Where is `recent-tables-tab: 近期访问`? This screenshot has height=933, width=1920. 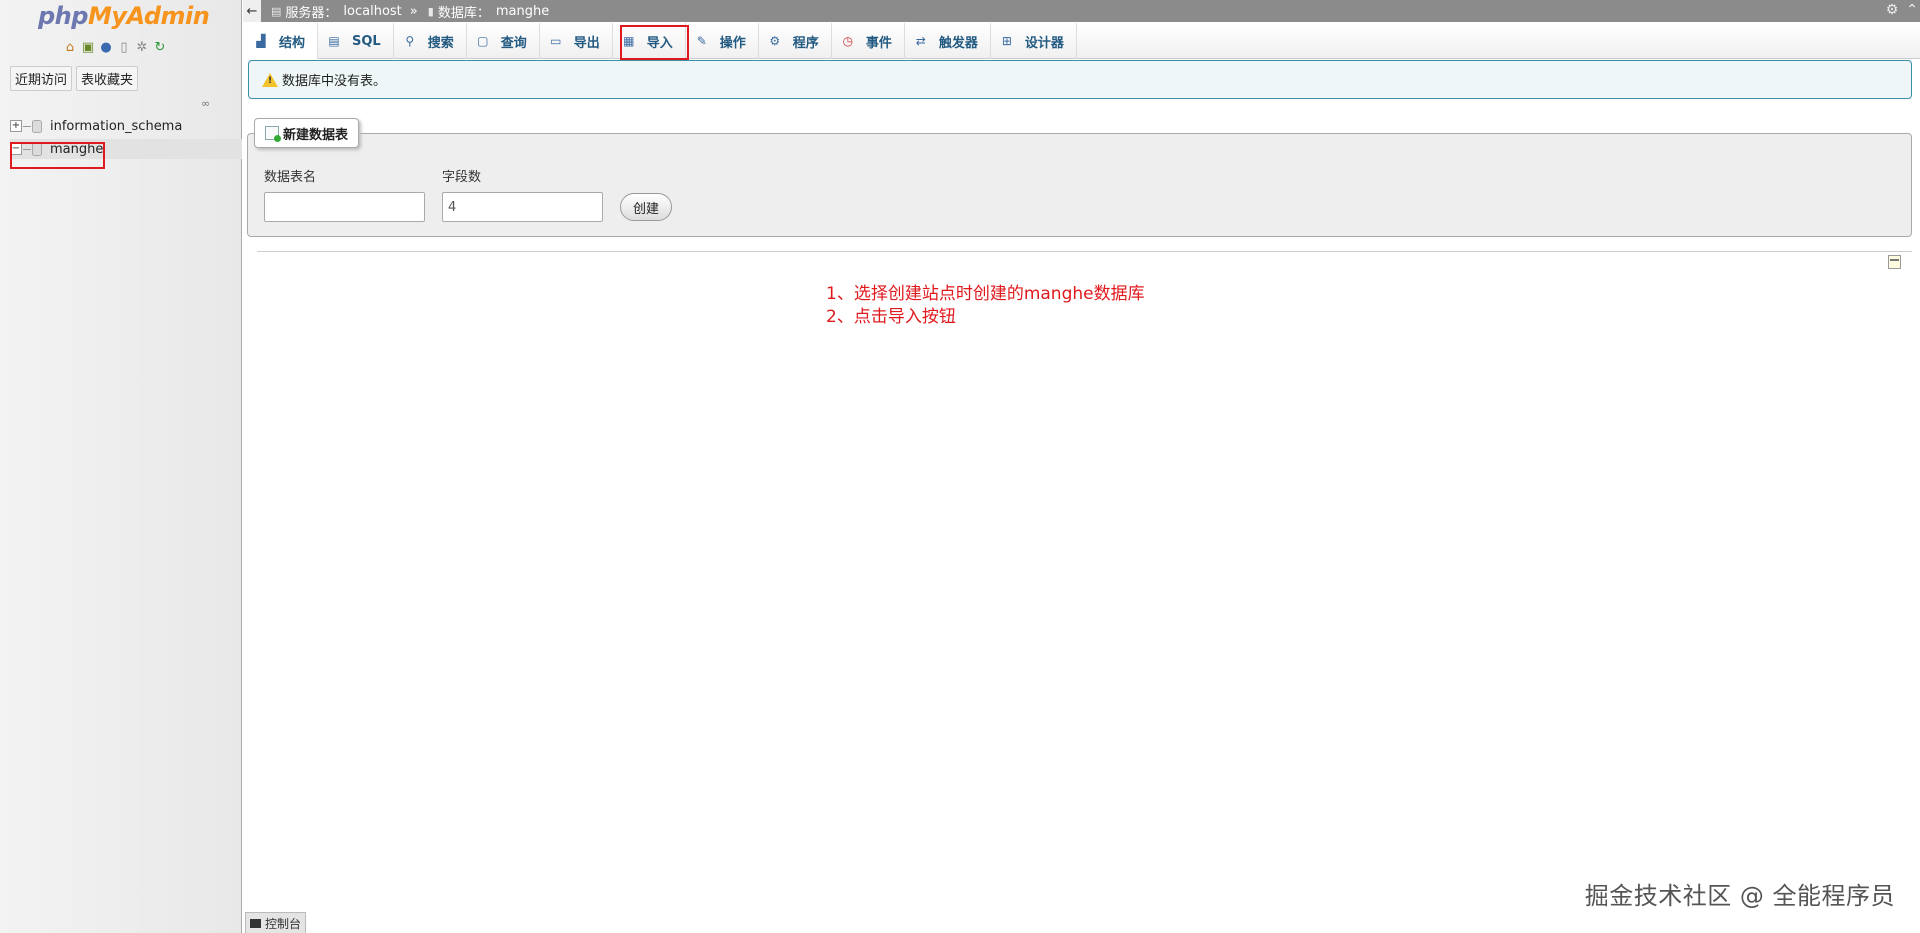
recent-tables-tab: 近期访问 is located at coordinates (41, 78).